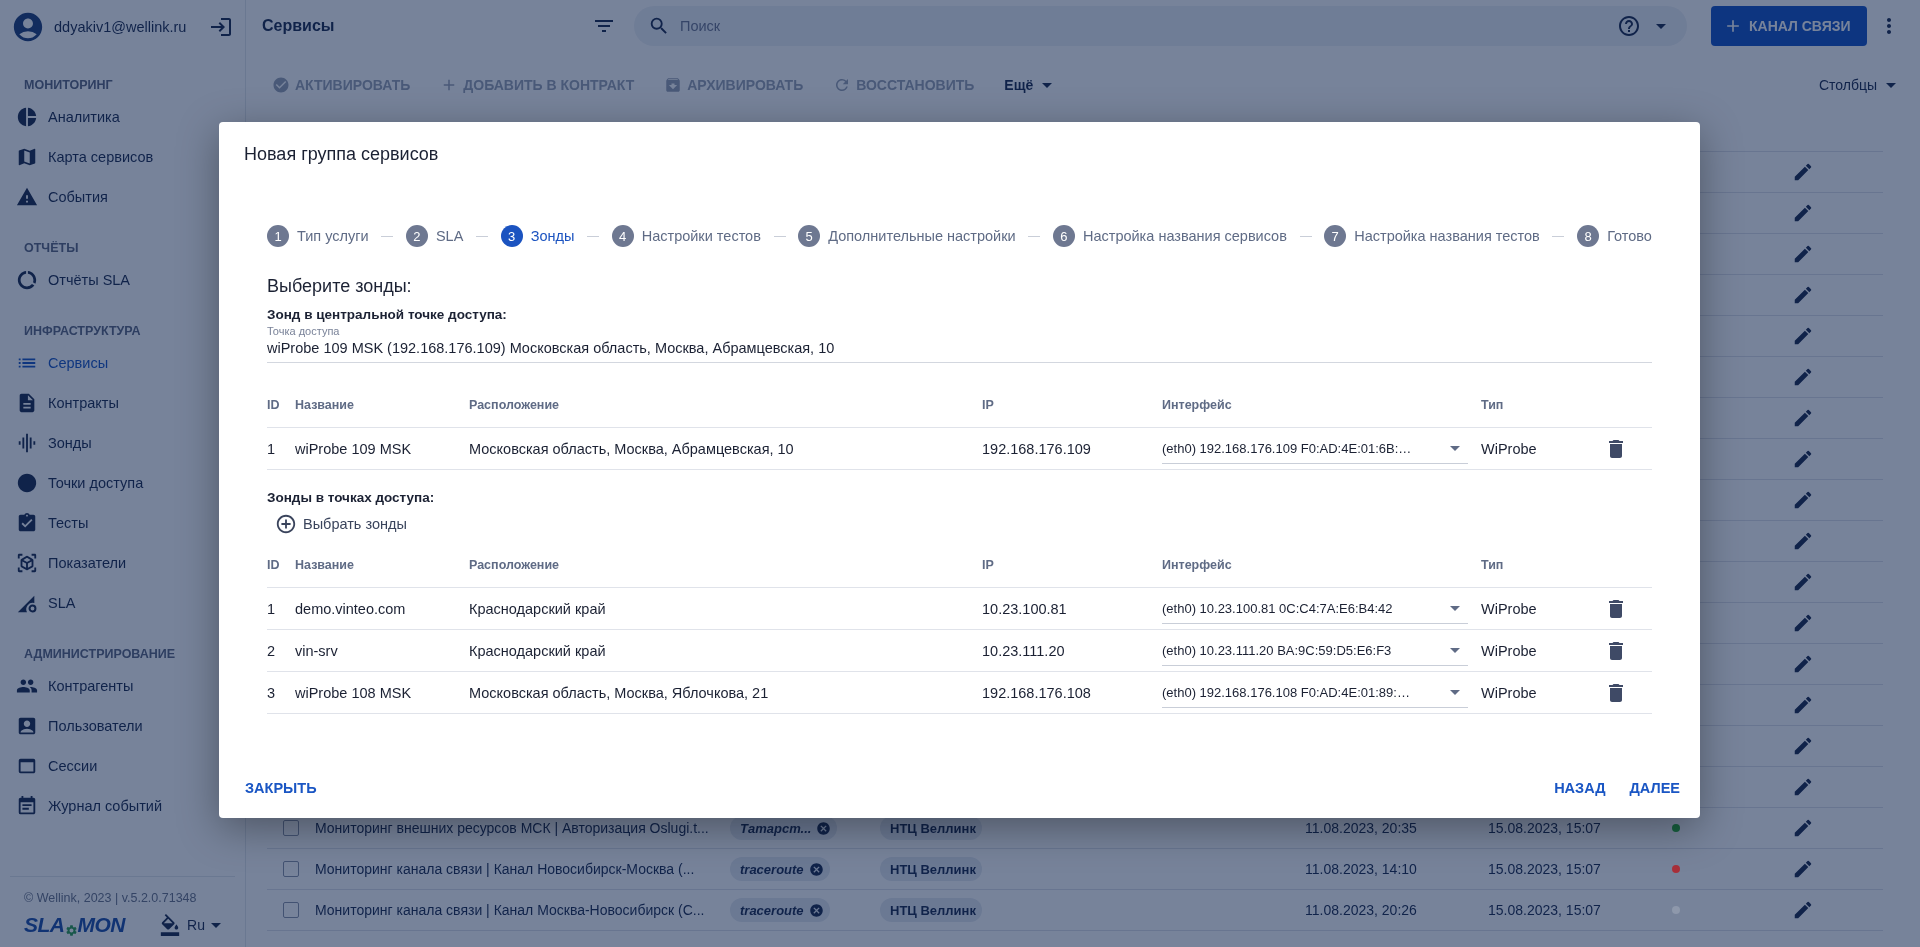 The height and width of the screenshot is (947, 1920). Describe the element at coordinates (221, 27) in the screenshot. I see `logout-icon` at that location.